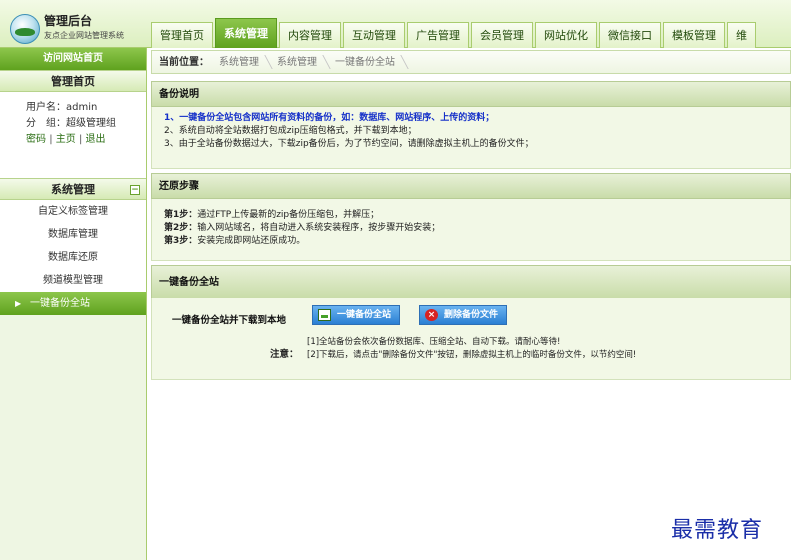 The image size is (791, 560). Describe the element at coordinates (172, 118) in the screenshot. I see `desc-line-1-prefix: 1、` at that location.